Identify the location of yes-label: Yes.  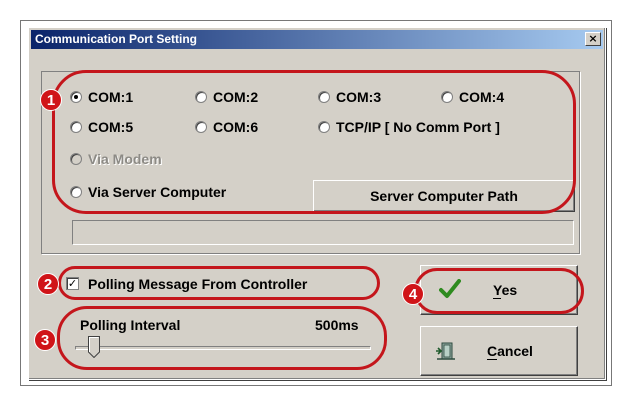
(505, 290).